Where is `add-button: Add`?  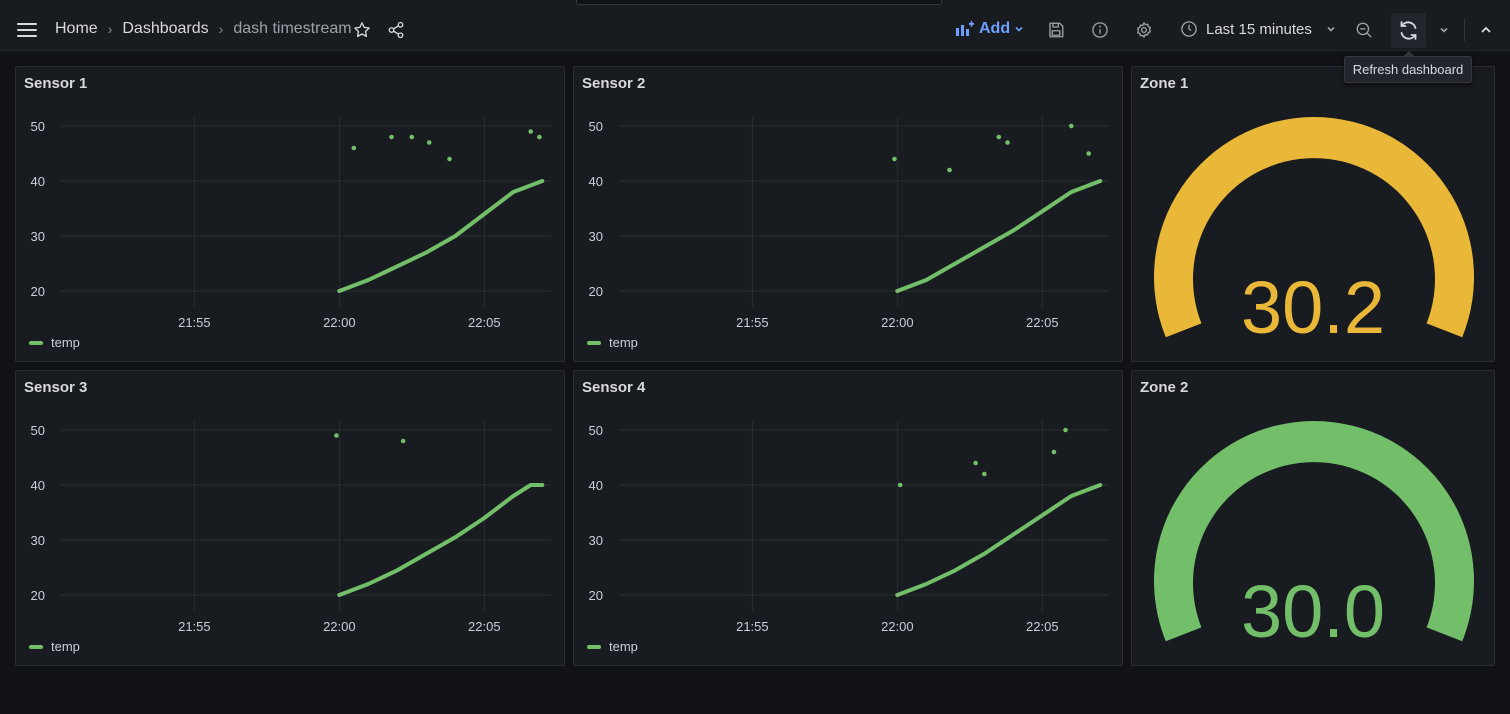 add-button: Add is located at coordinates (989, 29).